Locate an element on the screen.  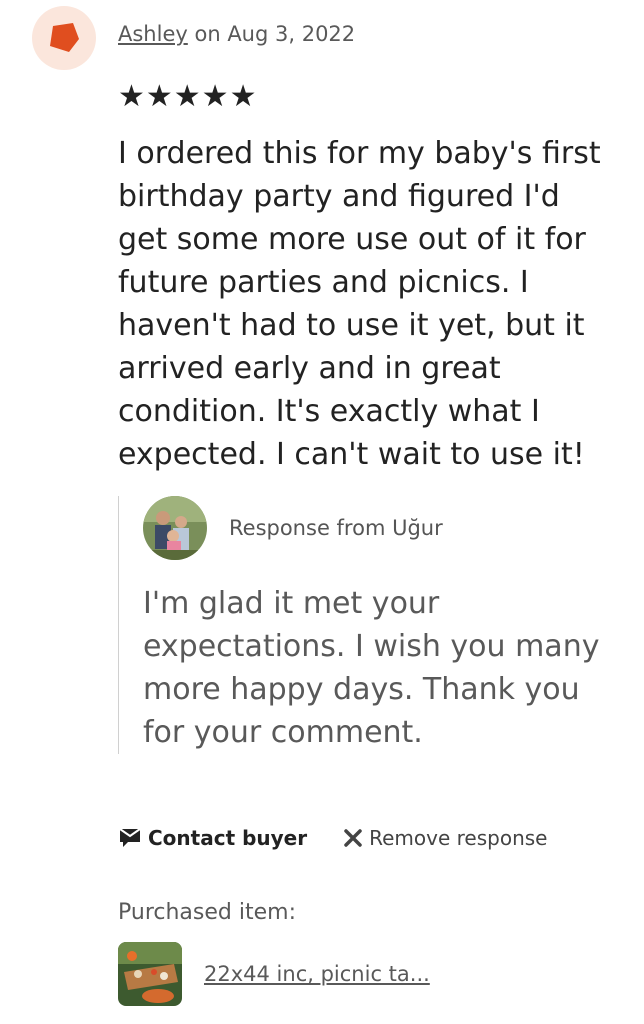
pentagon-avatar-icon is located at coordinates (64, 37).